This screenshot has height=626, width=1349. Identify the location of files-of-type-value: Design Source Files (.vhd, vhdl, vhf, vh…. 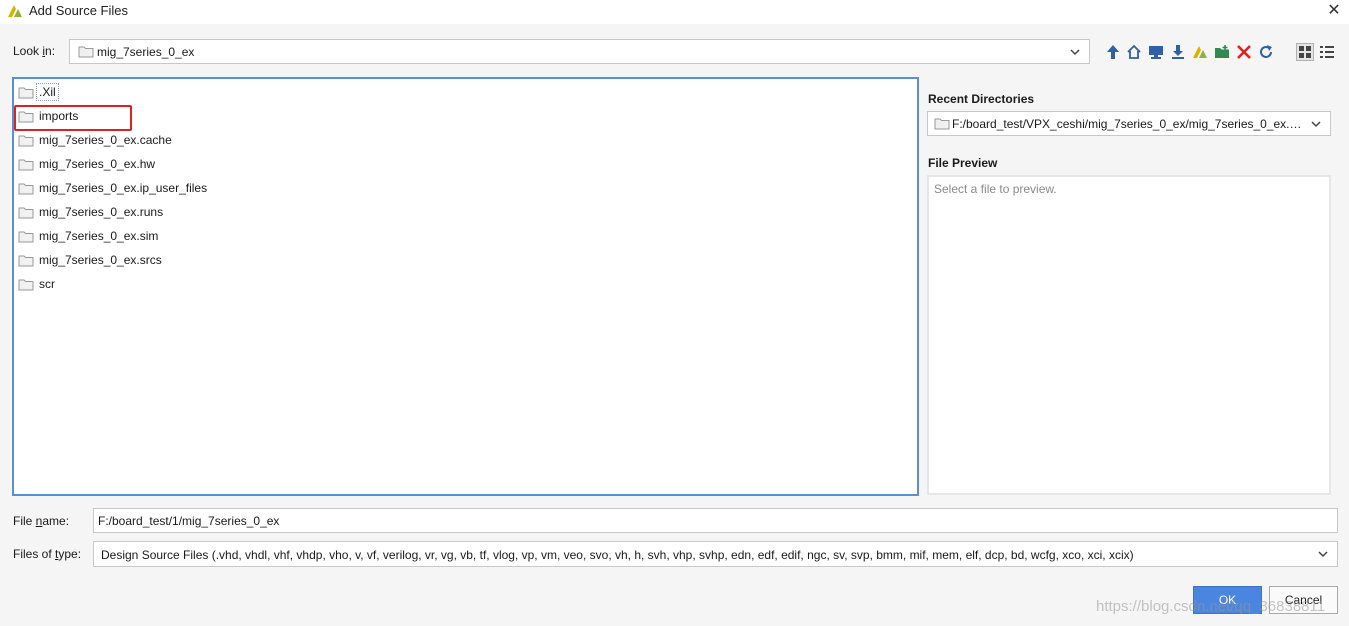
(617, 555).